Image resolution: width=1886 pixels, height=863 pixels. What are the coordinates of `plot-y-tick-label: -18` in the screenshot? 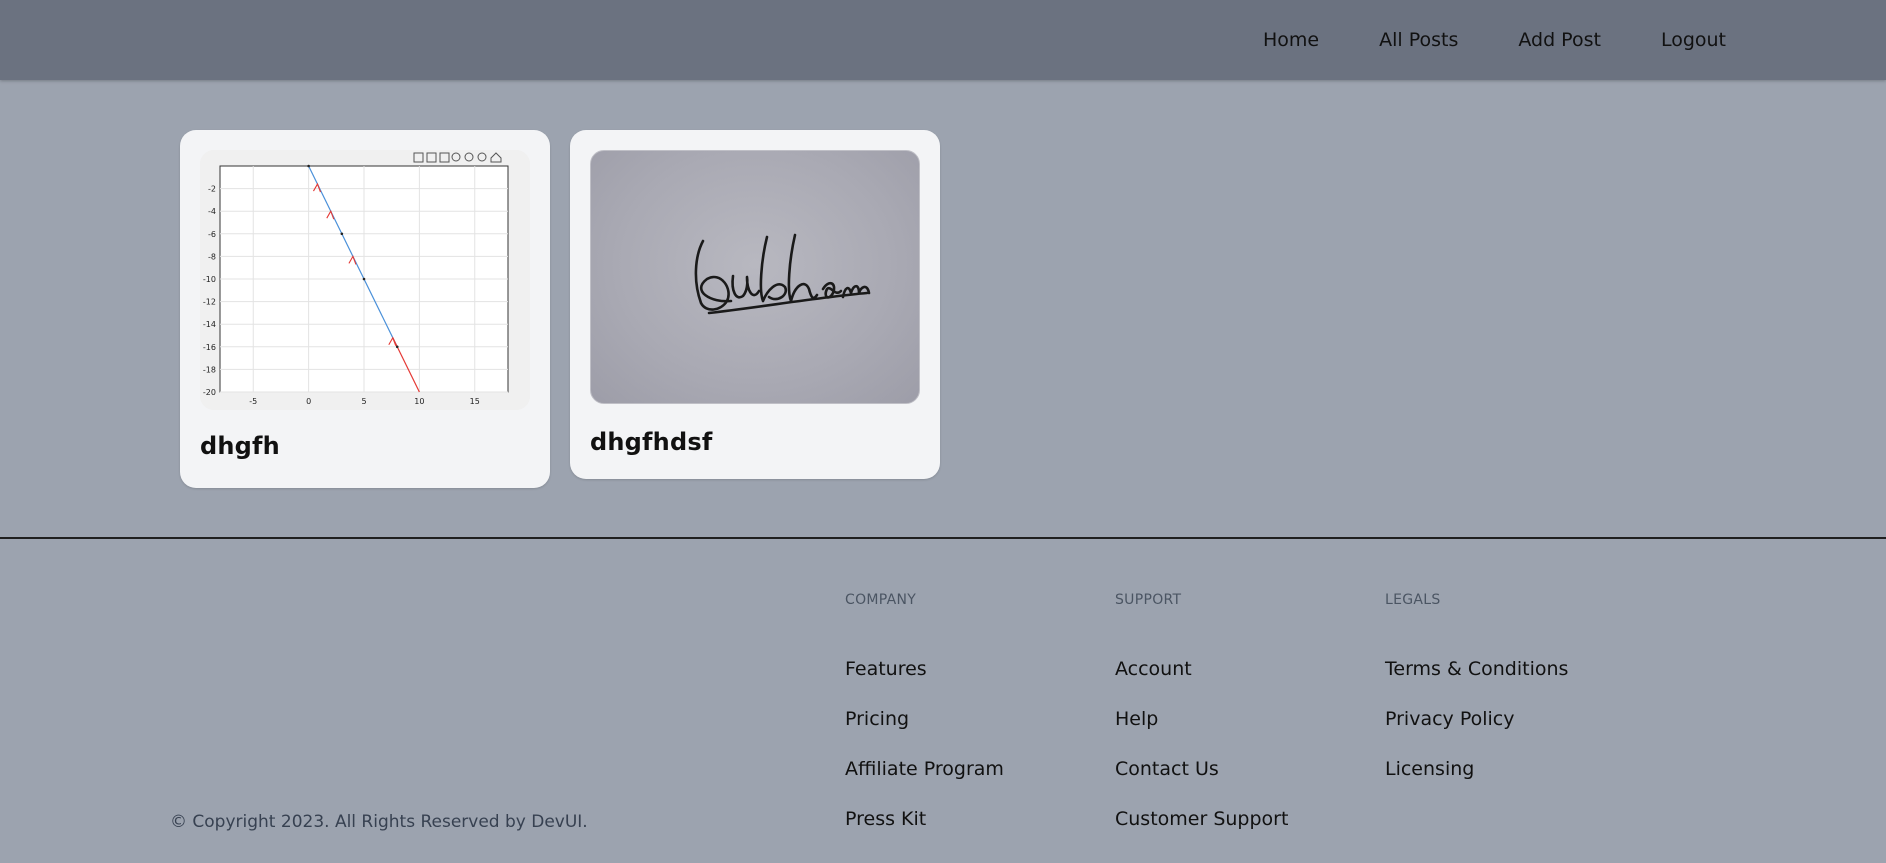 It's located at (209, 369).